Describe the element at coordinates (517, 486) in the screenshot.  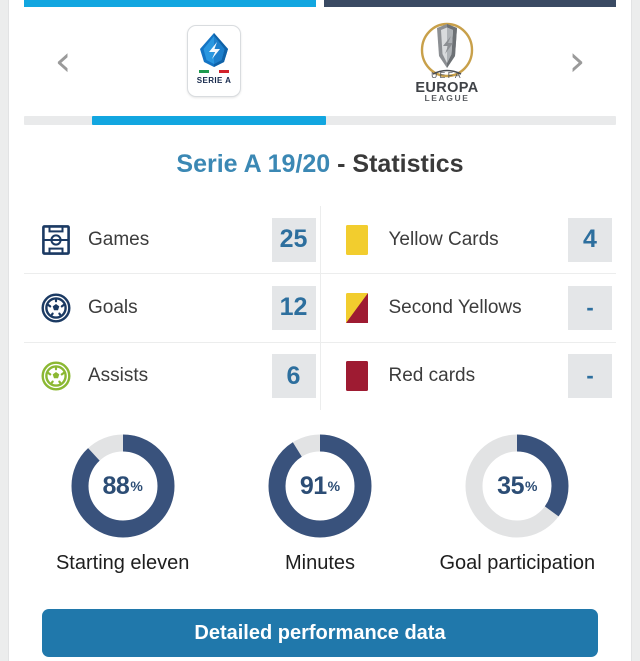
I see `donut-ring-goal-participation: 35 %` at that location.